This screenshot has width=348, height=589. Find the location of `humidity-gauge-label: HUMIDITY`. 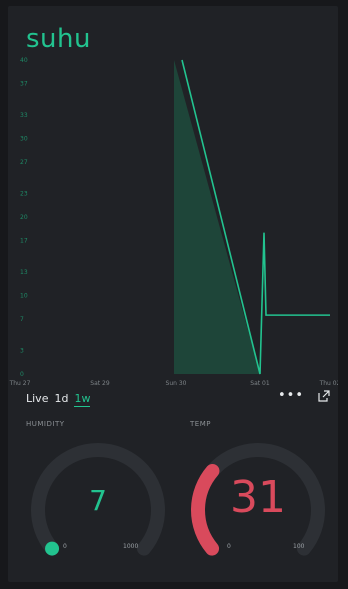

humidity-gauge-label: HUMIDITY is located at coordinates (45, 424).